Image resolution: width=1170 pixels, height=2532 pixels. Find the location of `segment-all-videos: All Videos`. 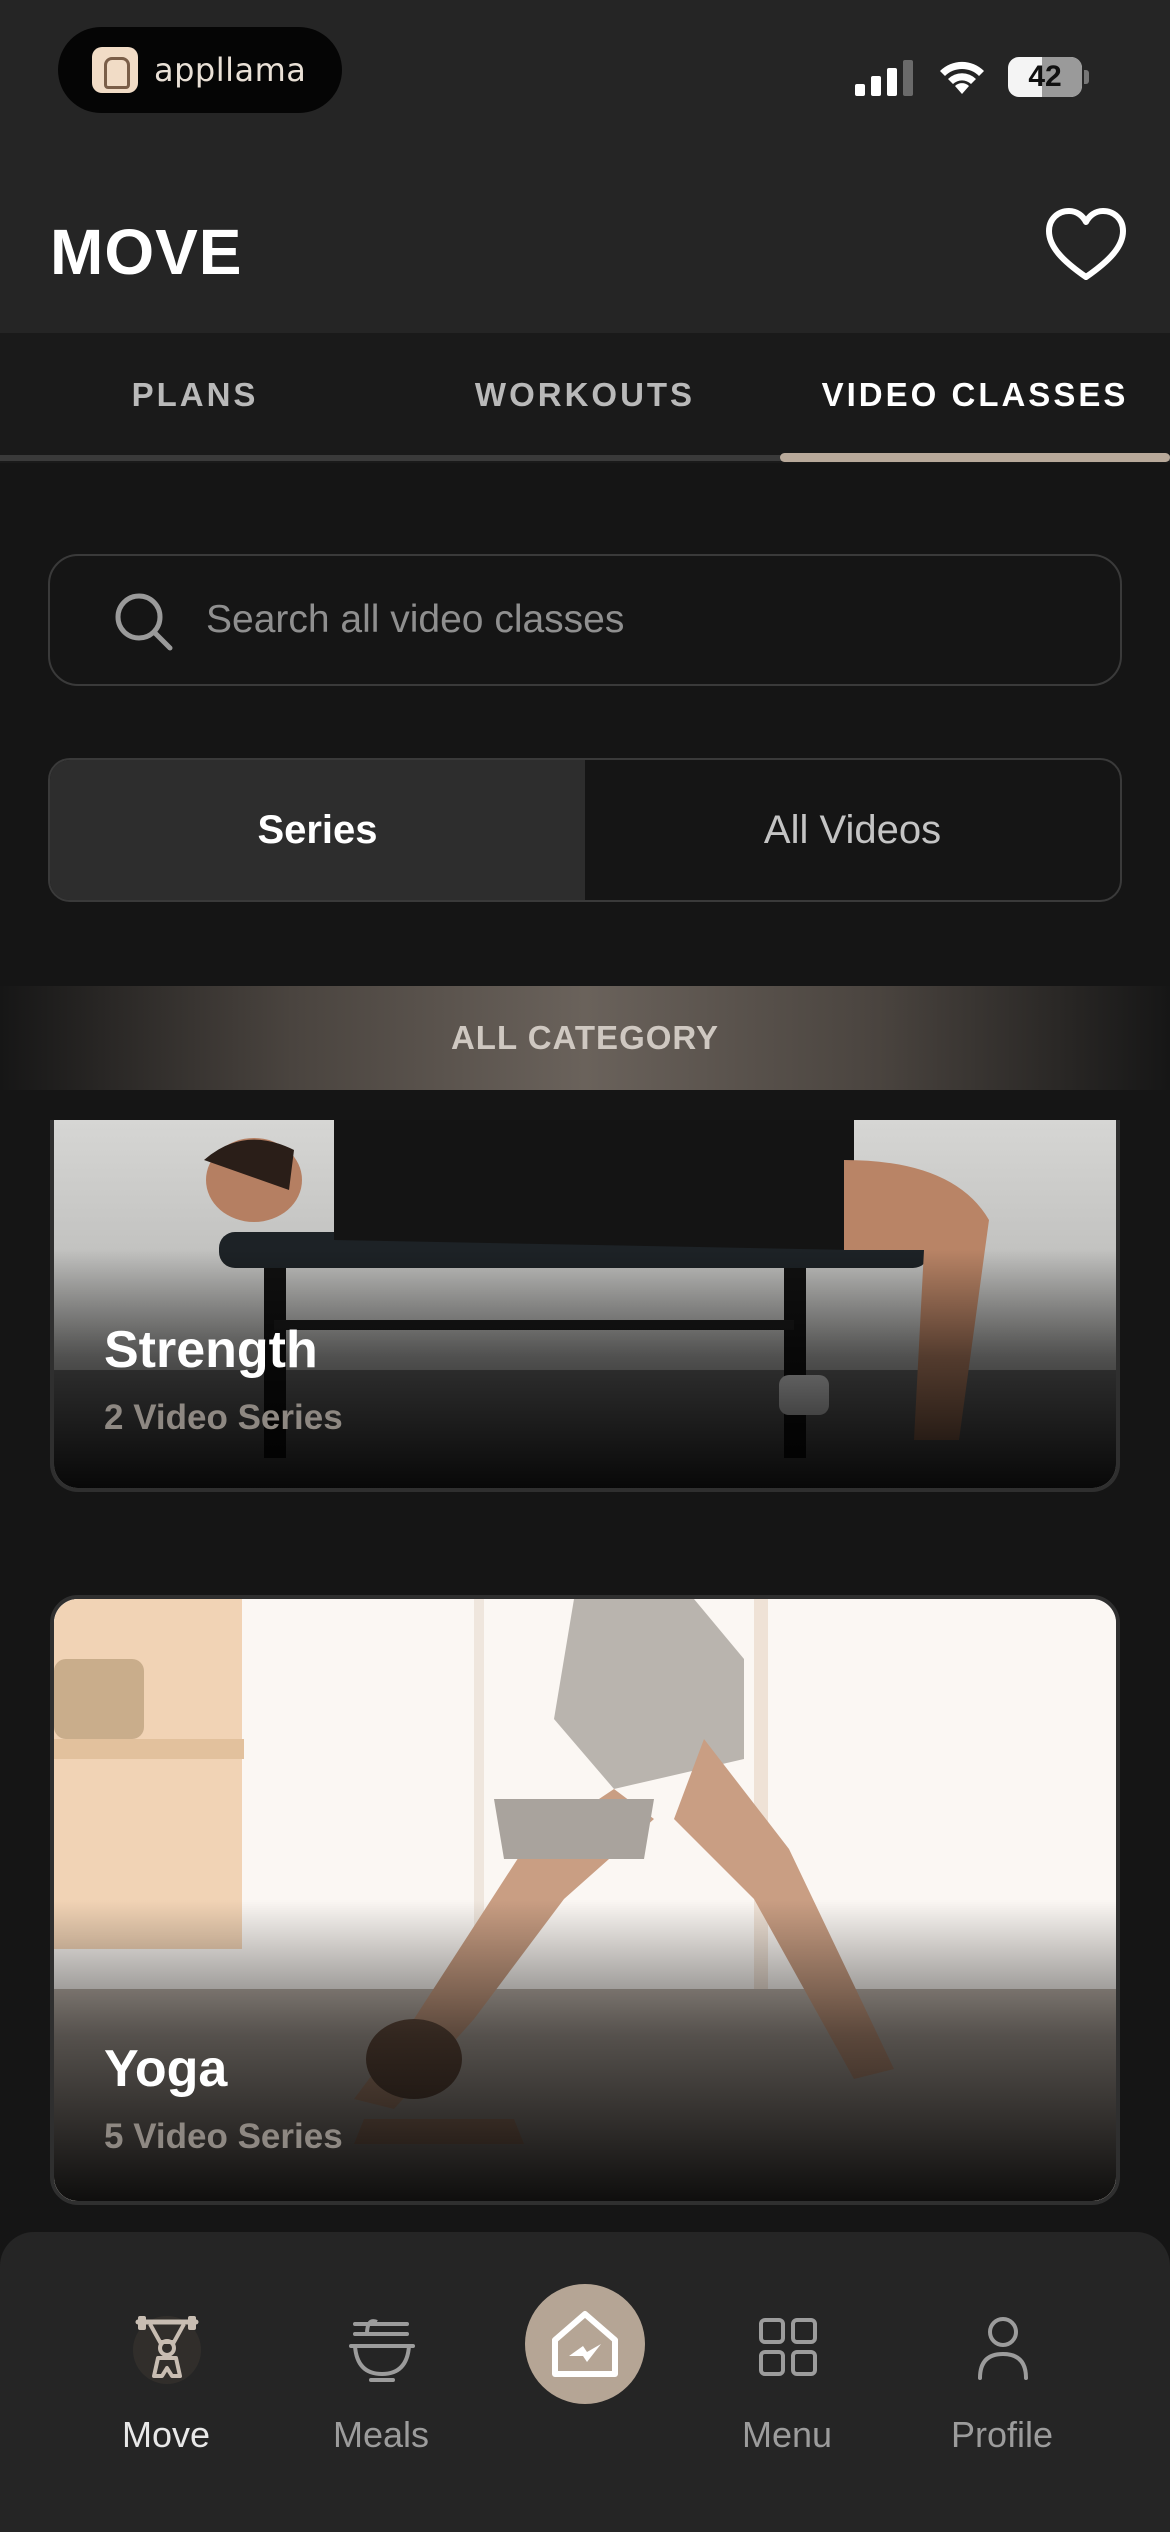

segment-all-videos: All Videos is located at coordinates (852, 830).